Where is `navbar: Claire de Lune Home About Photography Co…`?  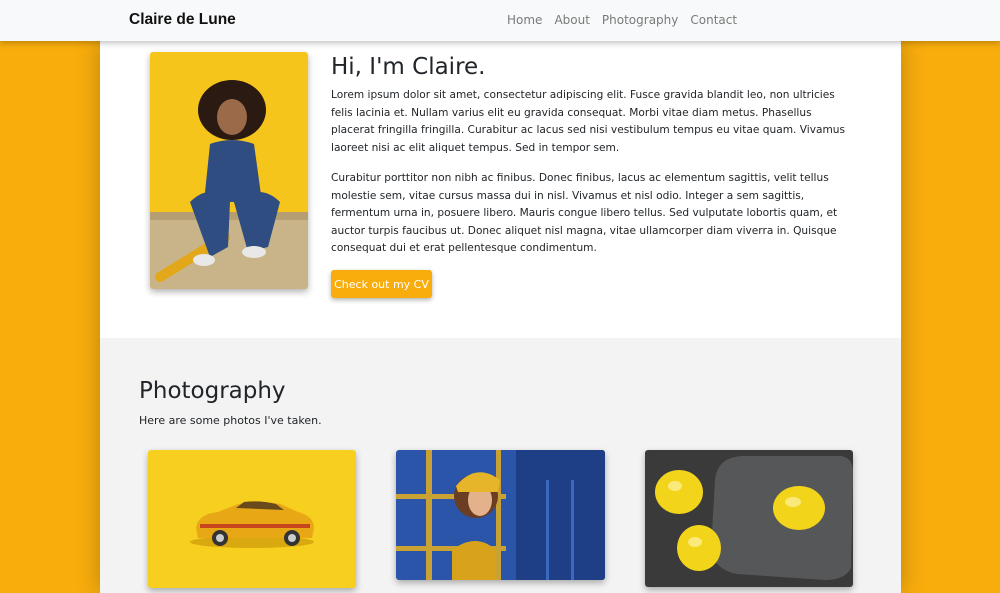 navbar: Claire de Lune Home About Photography Co… is located at coordinates (500, 20).